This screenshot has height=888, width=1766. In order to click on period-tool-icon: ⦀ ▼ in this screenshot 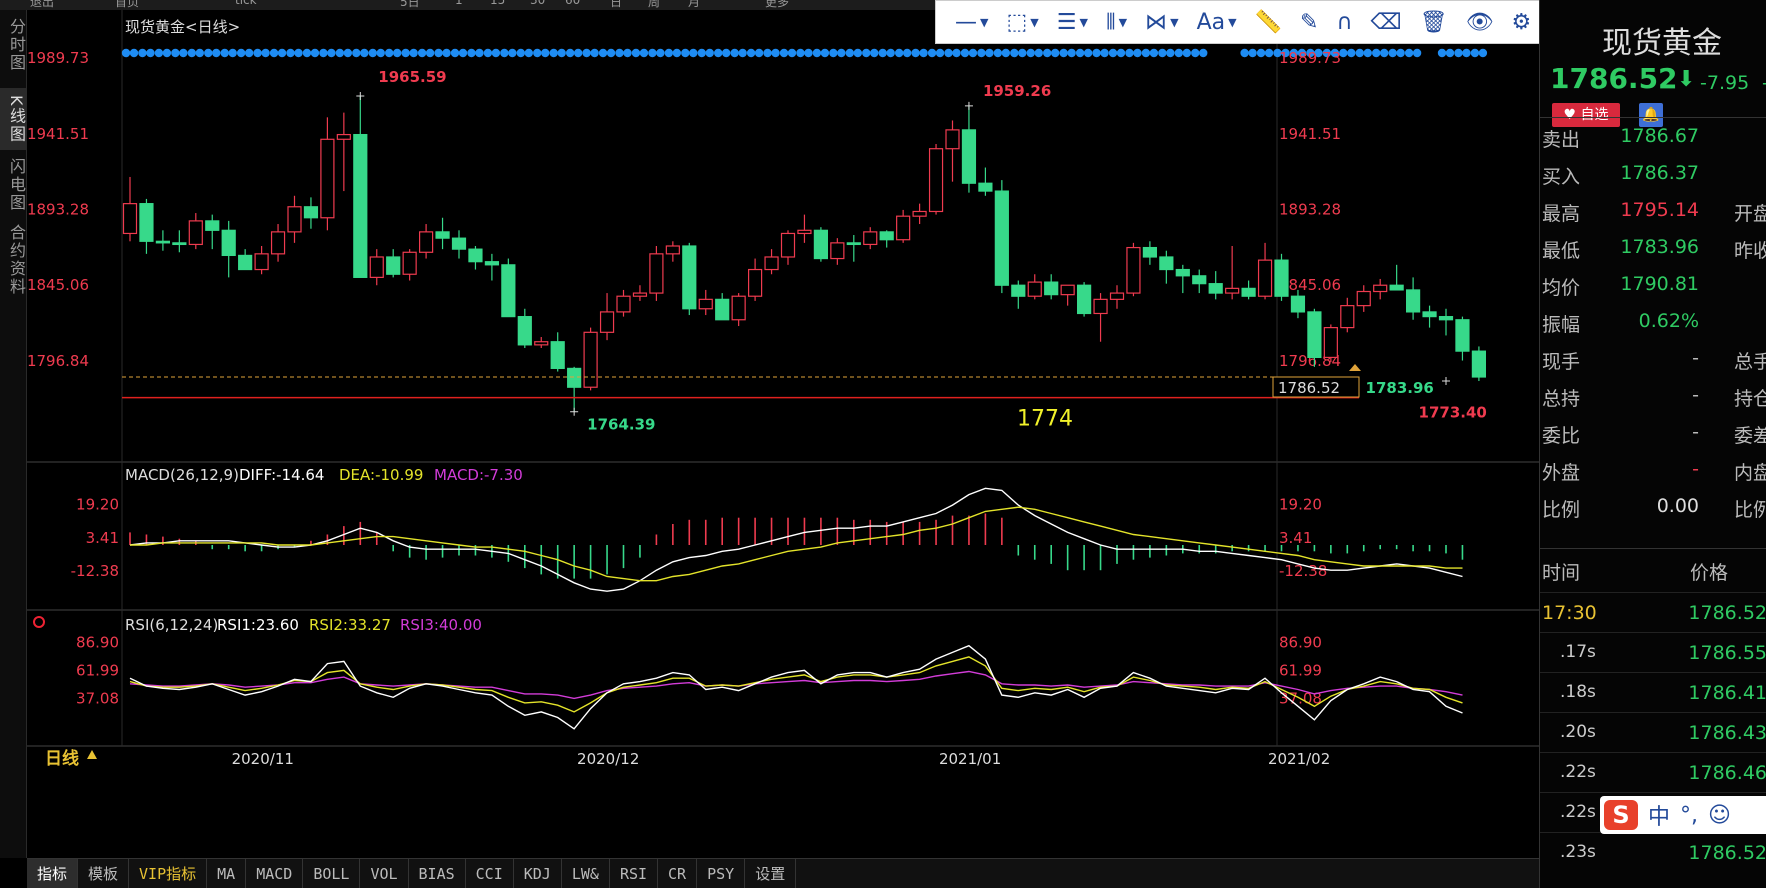, I will do `click(1116, 22)`.